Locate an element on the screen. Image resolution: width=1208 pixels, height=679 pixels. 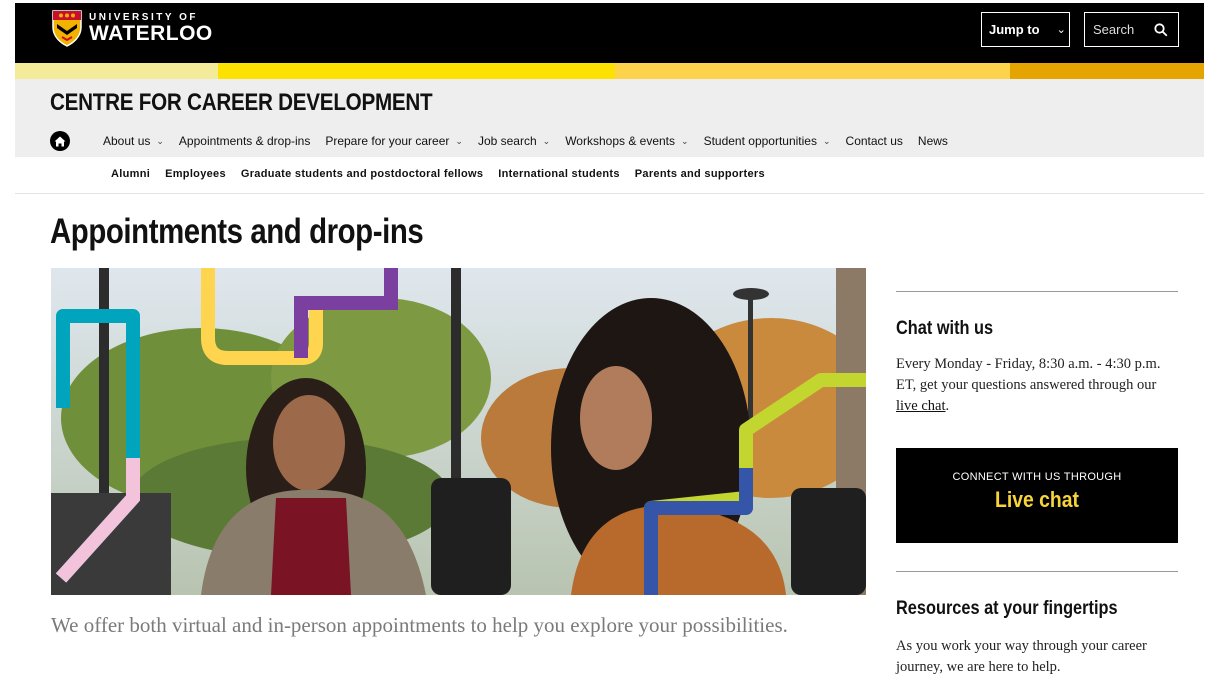
cta-big-text: Live chat is located at coordinates (1037, 499).